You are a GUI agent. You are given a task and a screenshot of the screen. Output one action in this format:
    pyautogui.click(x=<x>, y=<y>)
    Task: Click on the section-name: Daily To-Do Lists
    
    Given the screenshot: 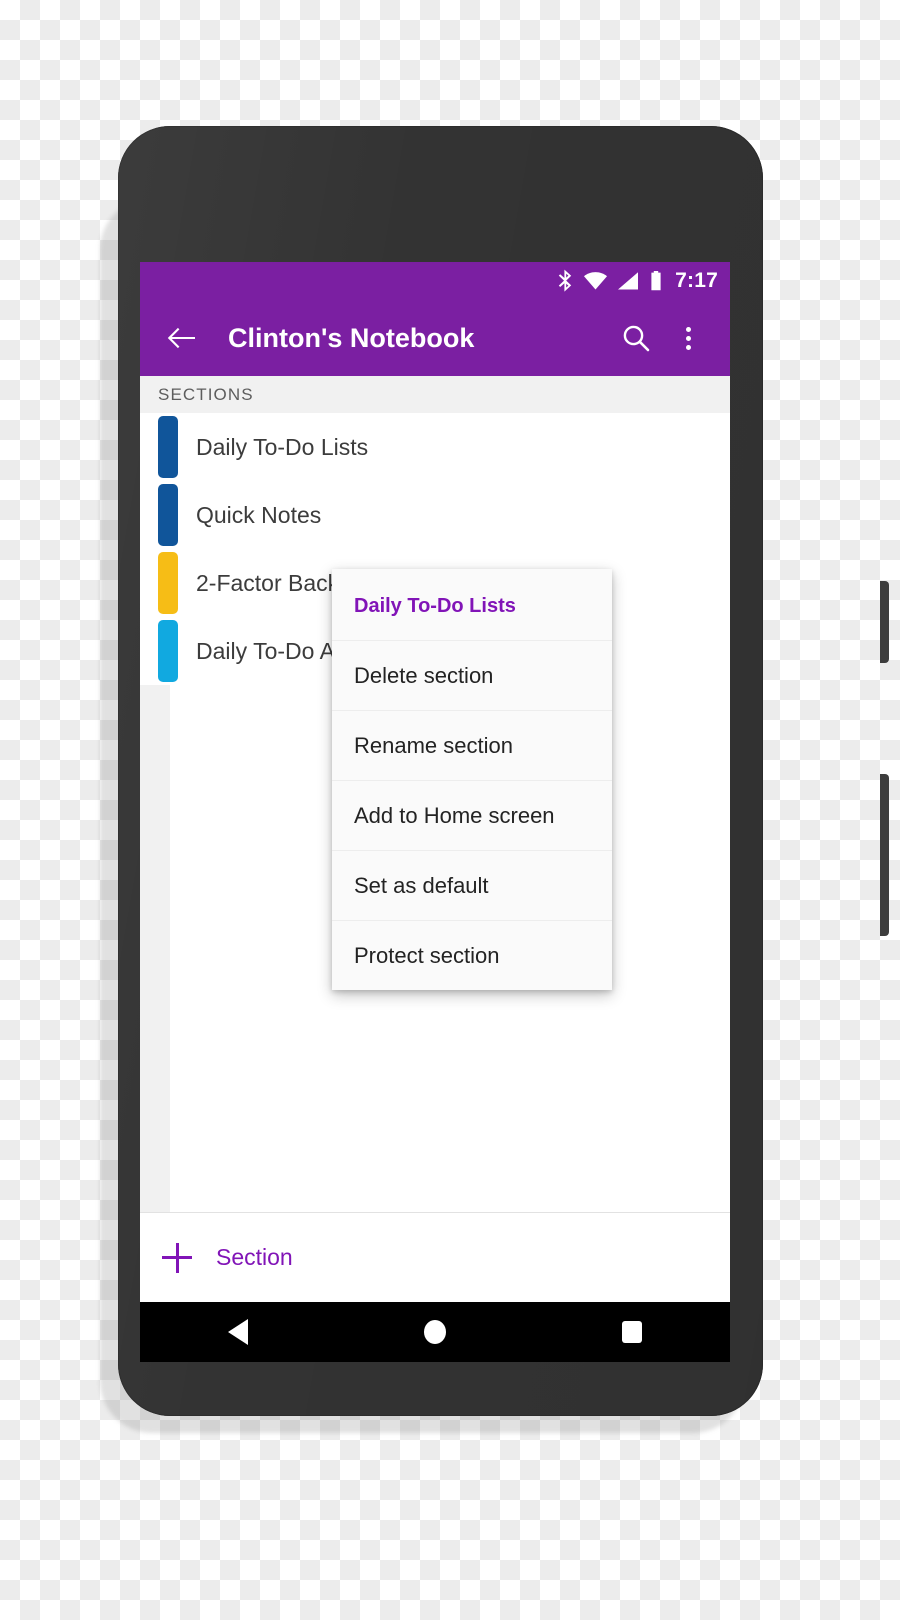 What is the action you would take?
    pyautogui.click(x=282, y=446)
    